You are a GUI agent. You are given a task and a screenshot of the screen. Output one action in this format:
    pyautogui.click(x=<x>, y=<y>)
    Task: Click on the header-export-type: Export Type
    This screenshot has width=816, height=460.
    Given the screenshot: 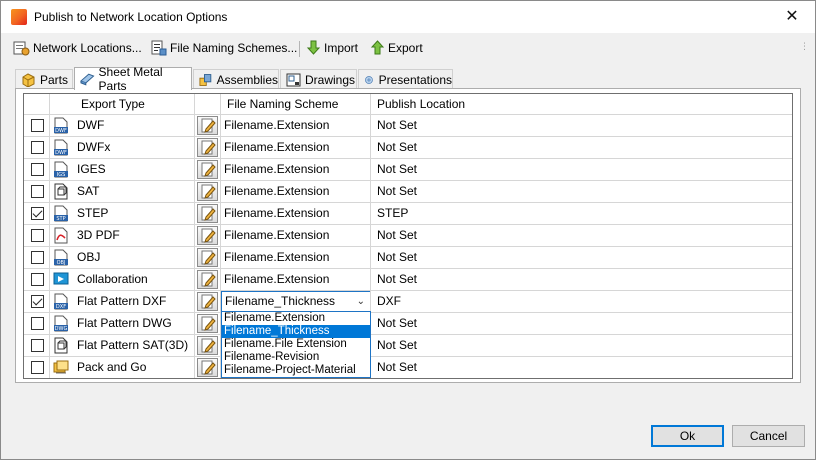 What is the action you would take?
    pyautogui.click(x=122, y=104)
    